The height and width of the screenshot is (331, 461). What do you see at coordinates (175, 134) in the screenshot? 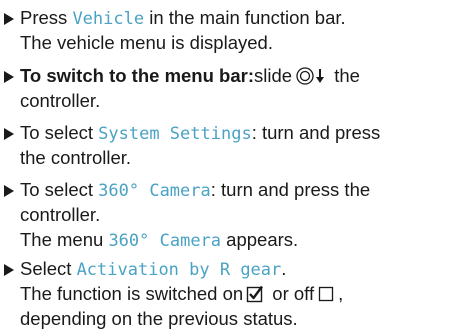
I see `ui-term-system-settings: System Settings` at bounding box center [175, 134].